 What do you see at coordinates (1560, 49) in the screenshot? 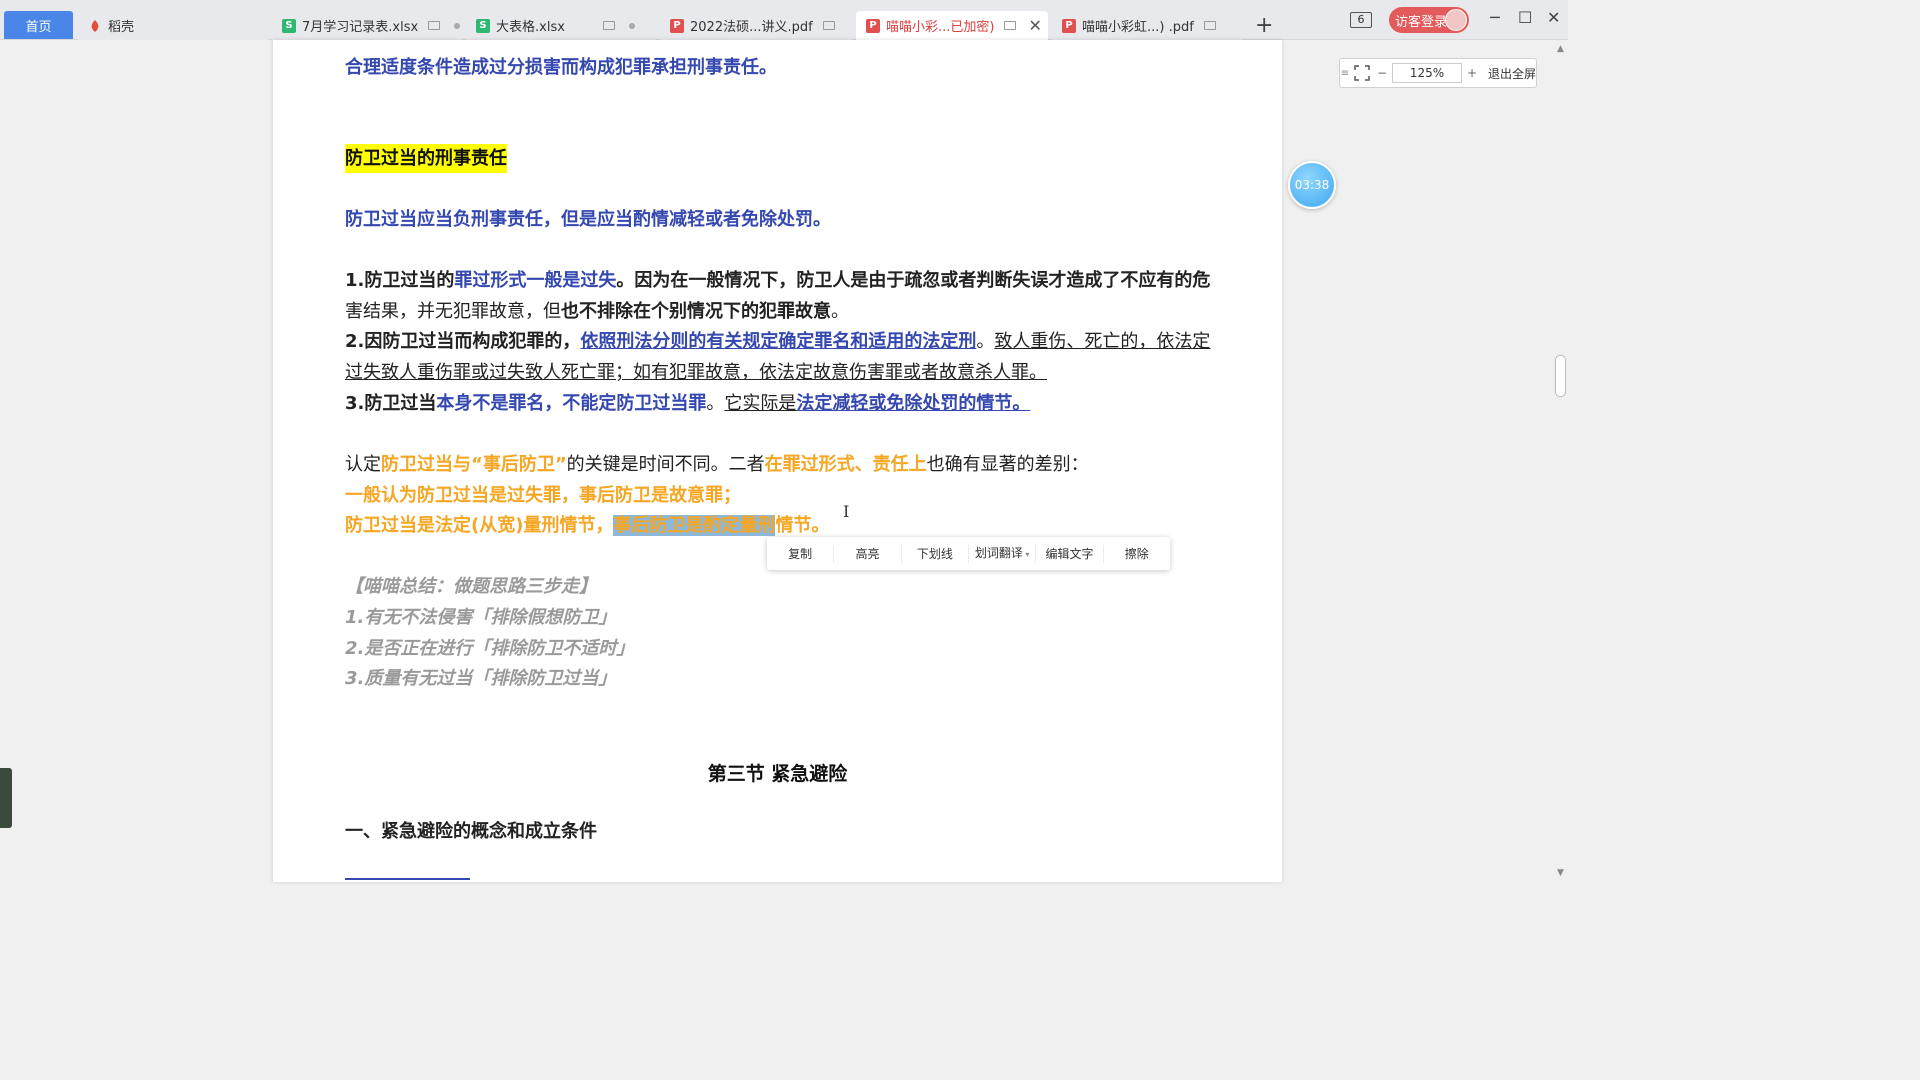
I see `scroll-up-icon: ▲` at bounding box center [1560, 49].